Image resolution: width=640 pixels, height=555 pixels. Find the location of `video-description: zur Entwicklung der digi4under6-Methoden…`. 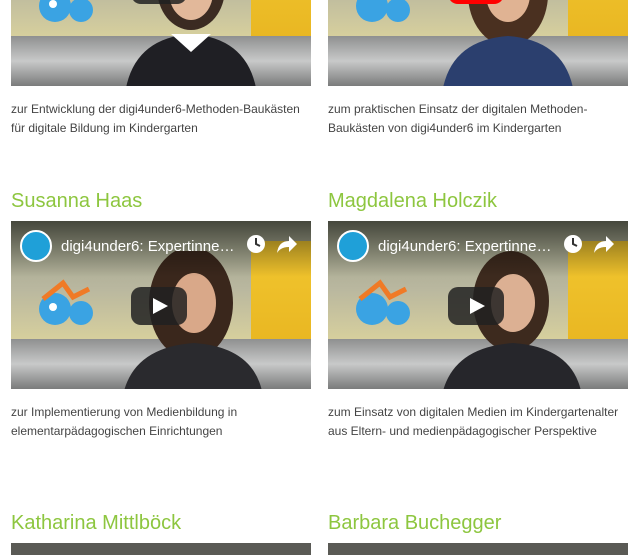

video-description: zur Entwicklung der digi4under6-Methoden… is located at coordinates (155, 118).